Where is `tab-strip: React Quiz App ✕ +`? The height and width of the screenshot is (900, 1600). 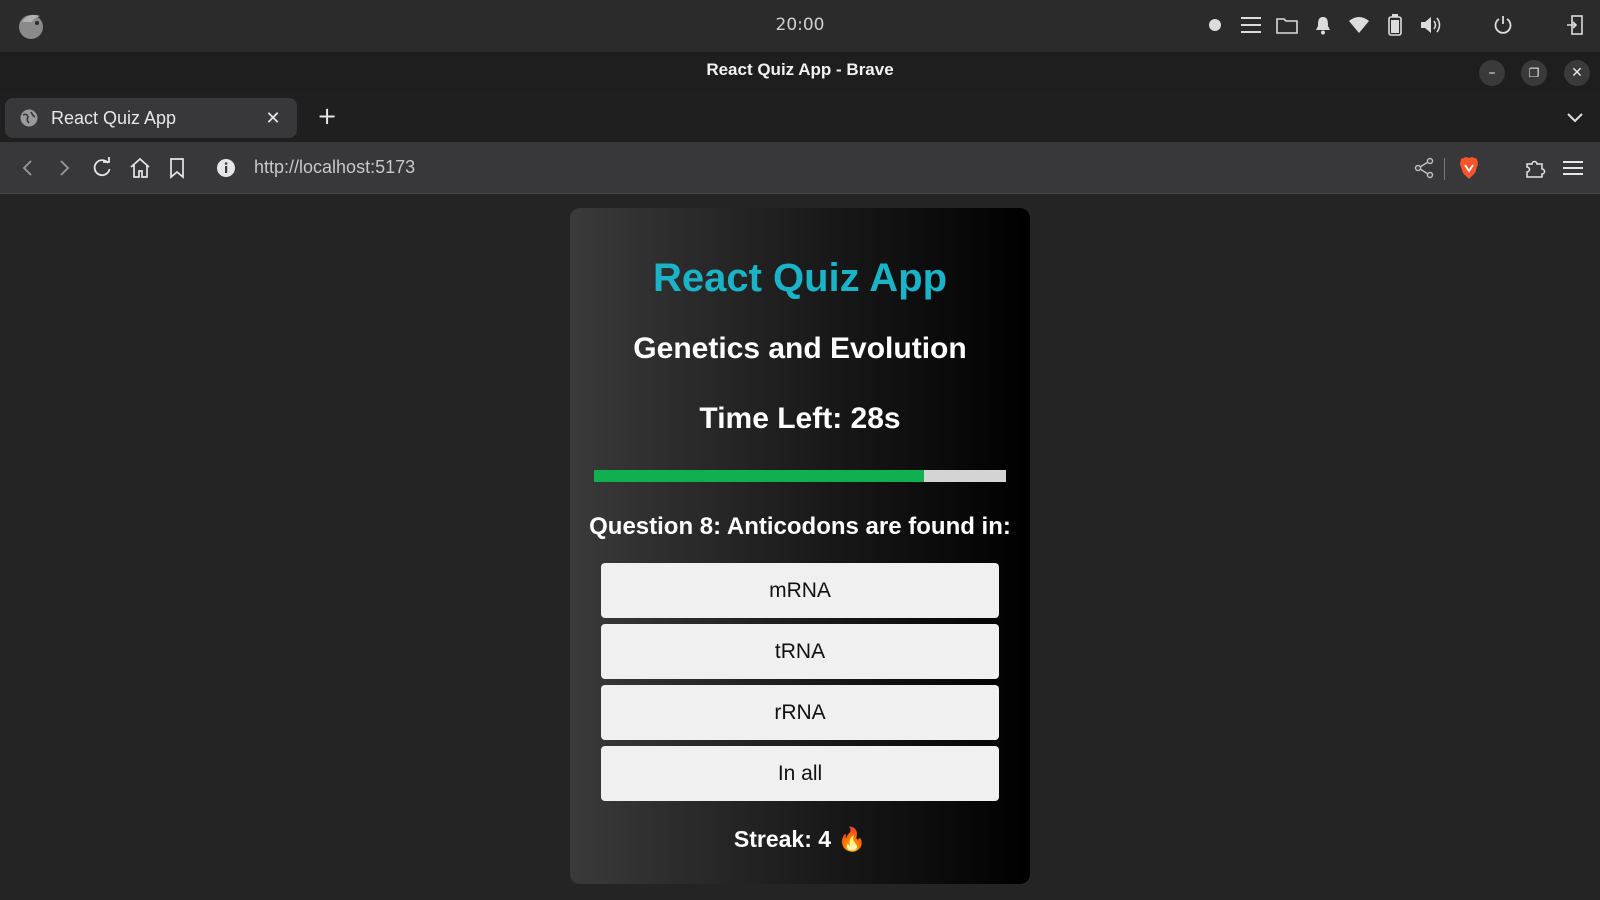
tab-strip: React Quiz App ✕ + is located at coordinates (800, 117).